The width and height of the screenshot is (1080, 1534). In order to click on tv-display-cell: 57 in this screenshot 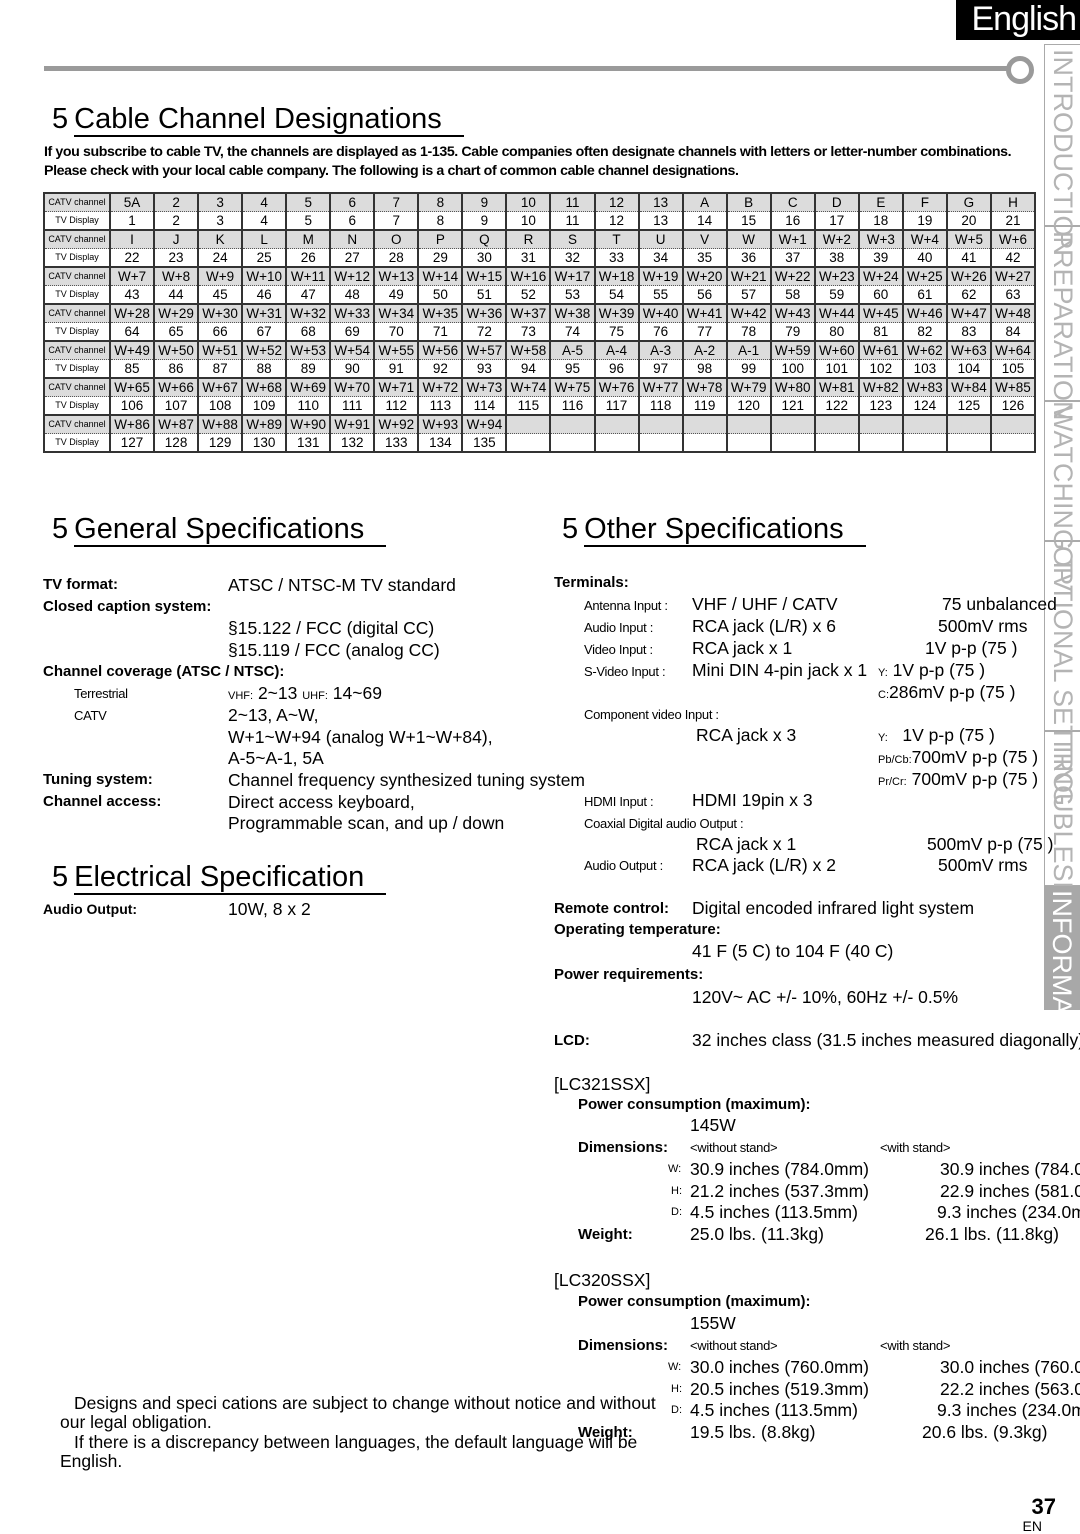, I will do `click(748, 295)`.